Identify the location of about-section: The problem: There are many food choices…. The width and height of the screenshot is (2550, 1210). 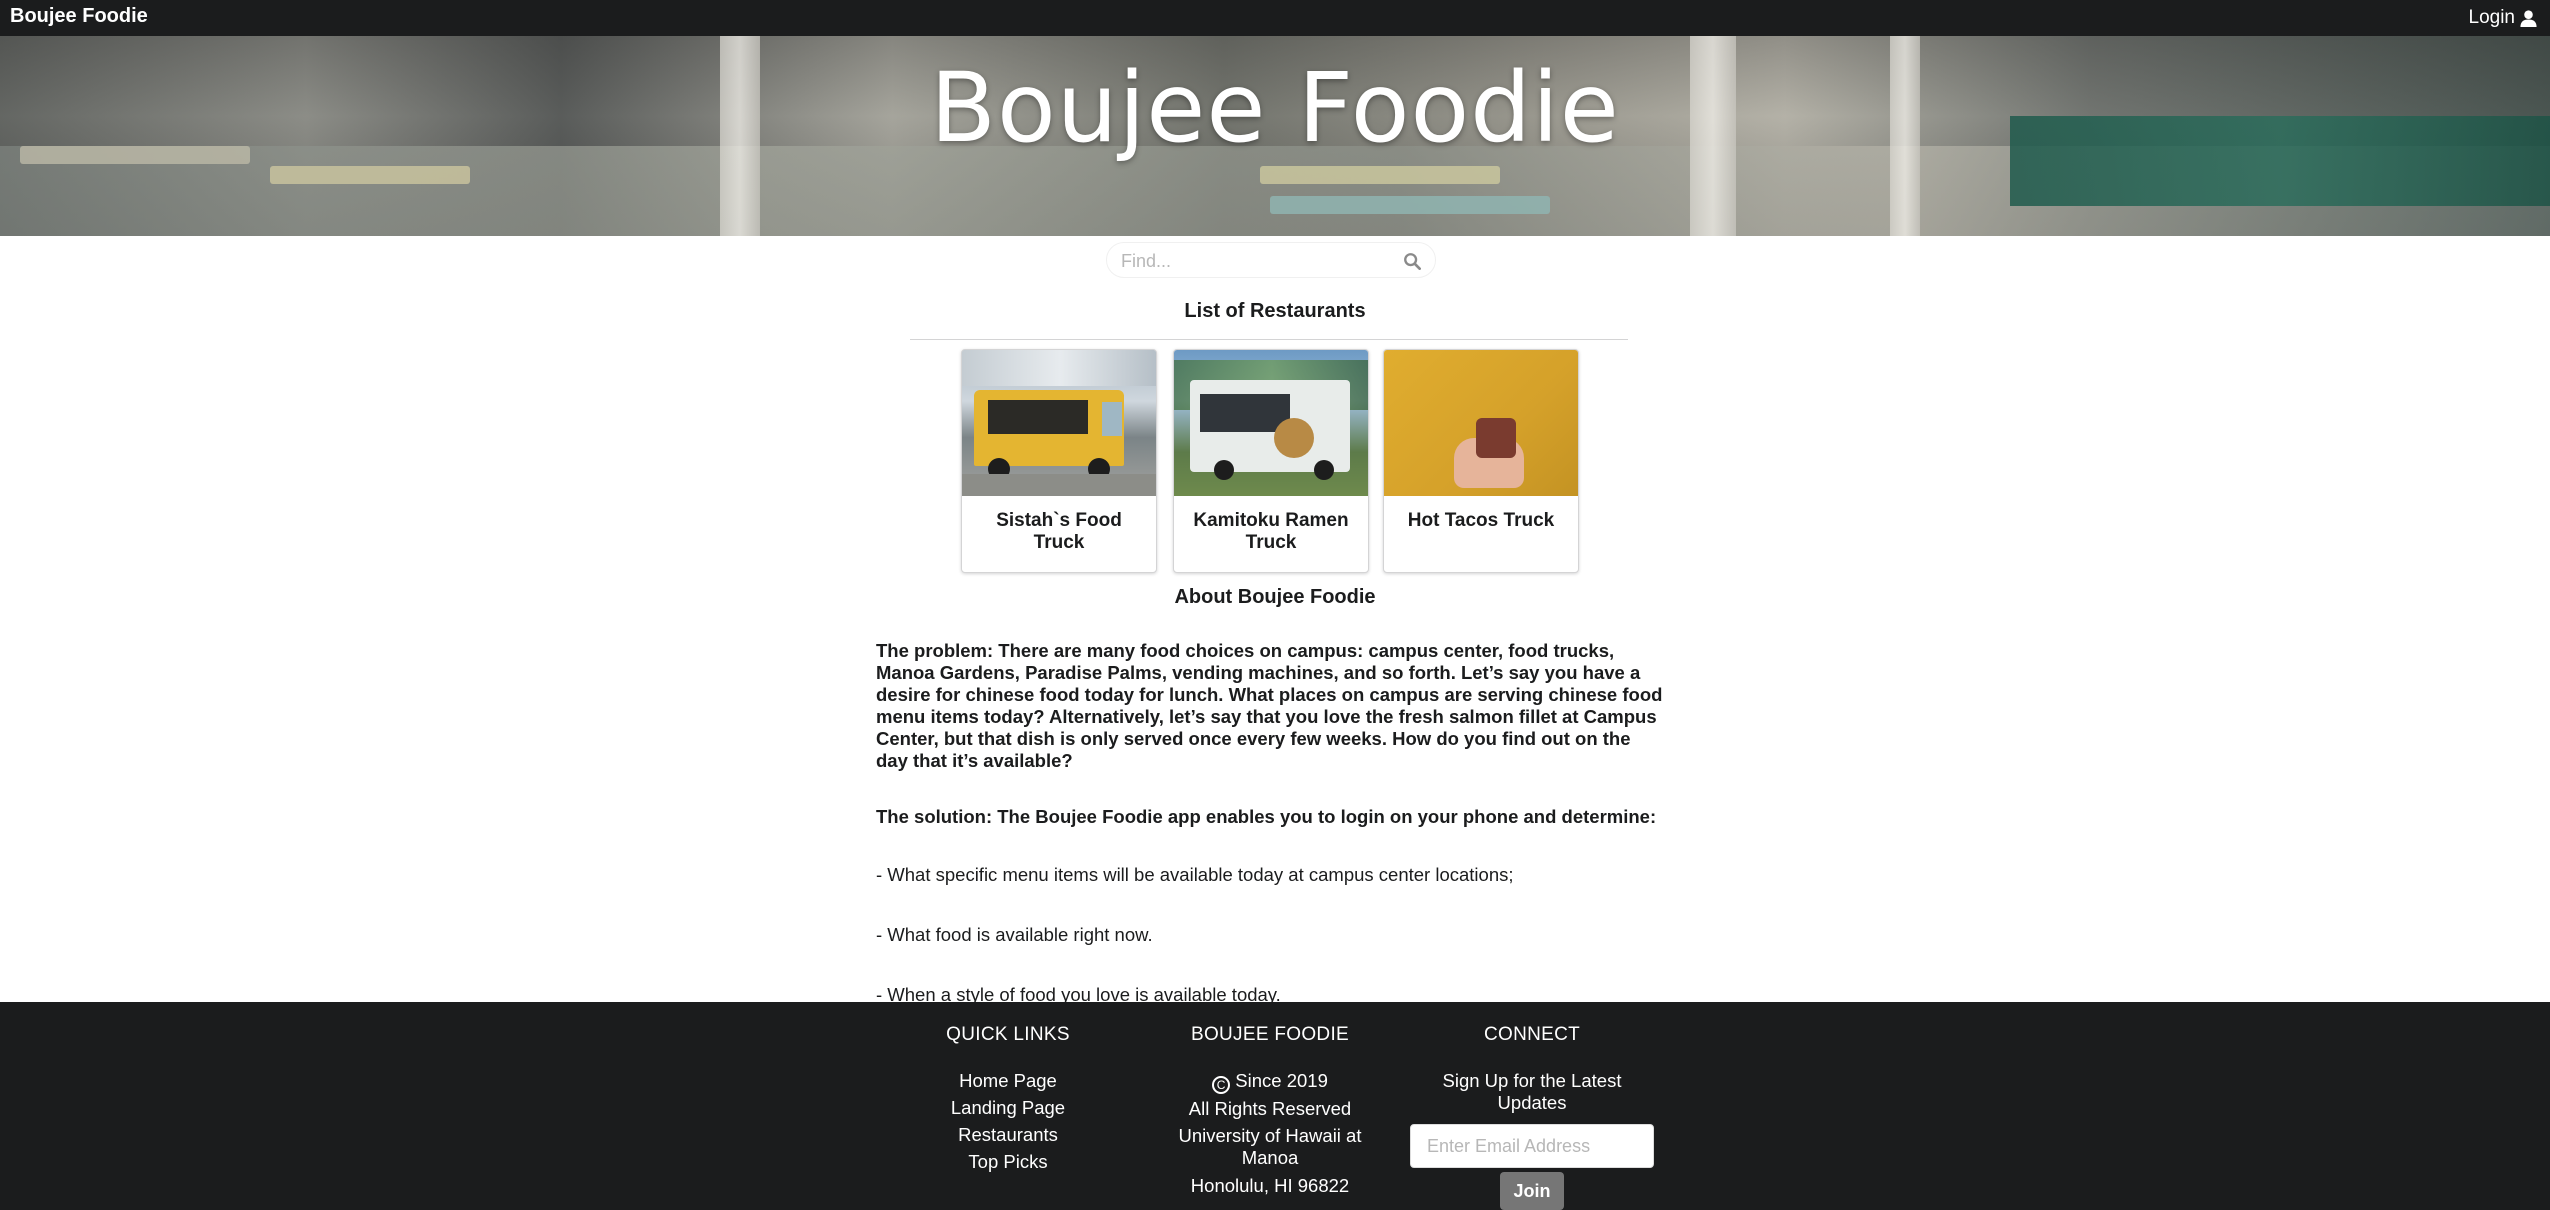
(1271, 840).